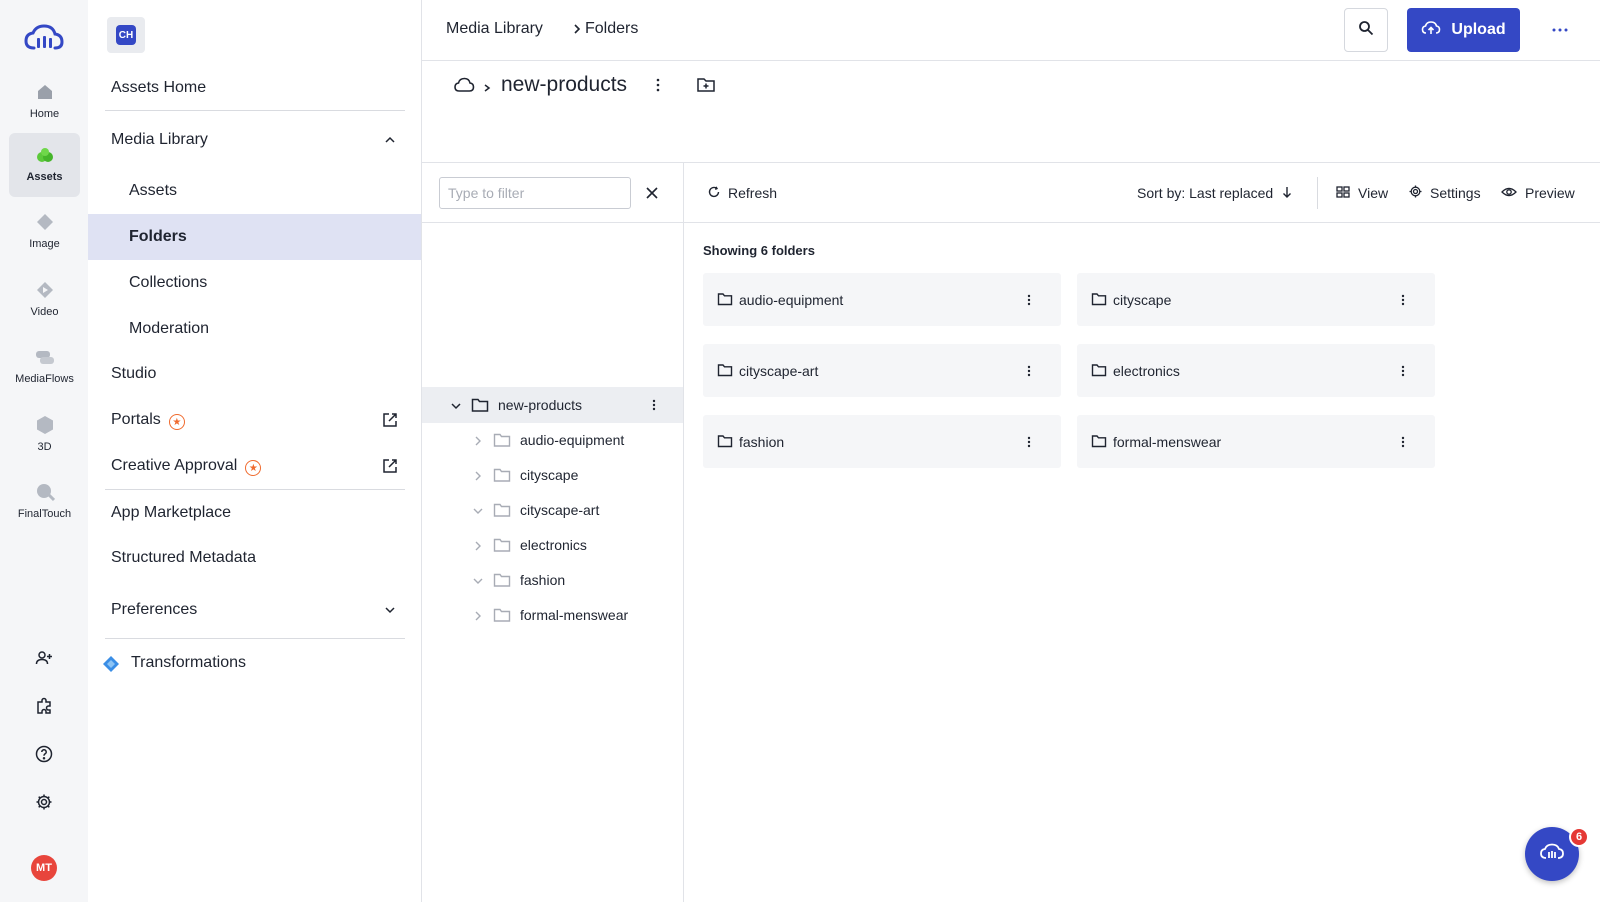  I want to click on portals-label: Portals, so click(136, 419).